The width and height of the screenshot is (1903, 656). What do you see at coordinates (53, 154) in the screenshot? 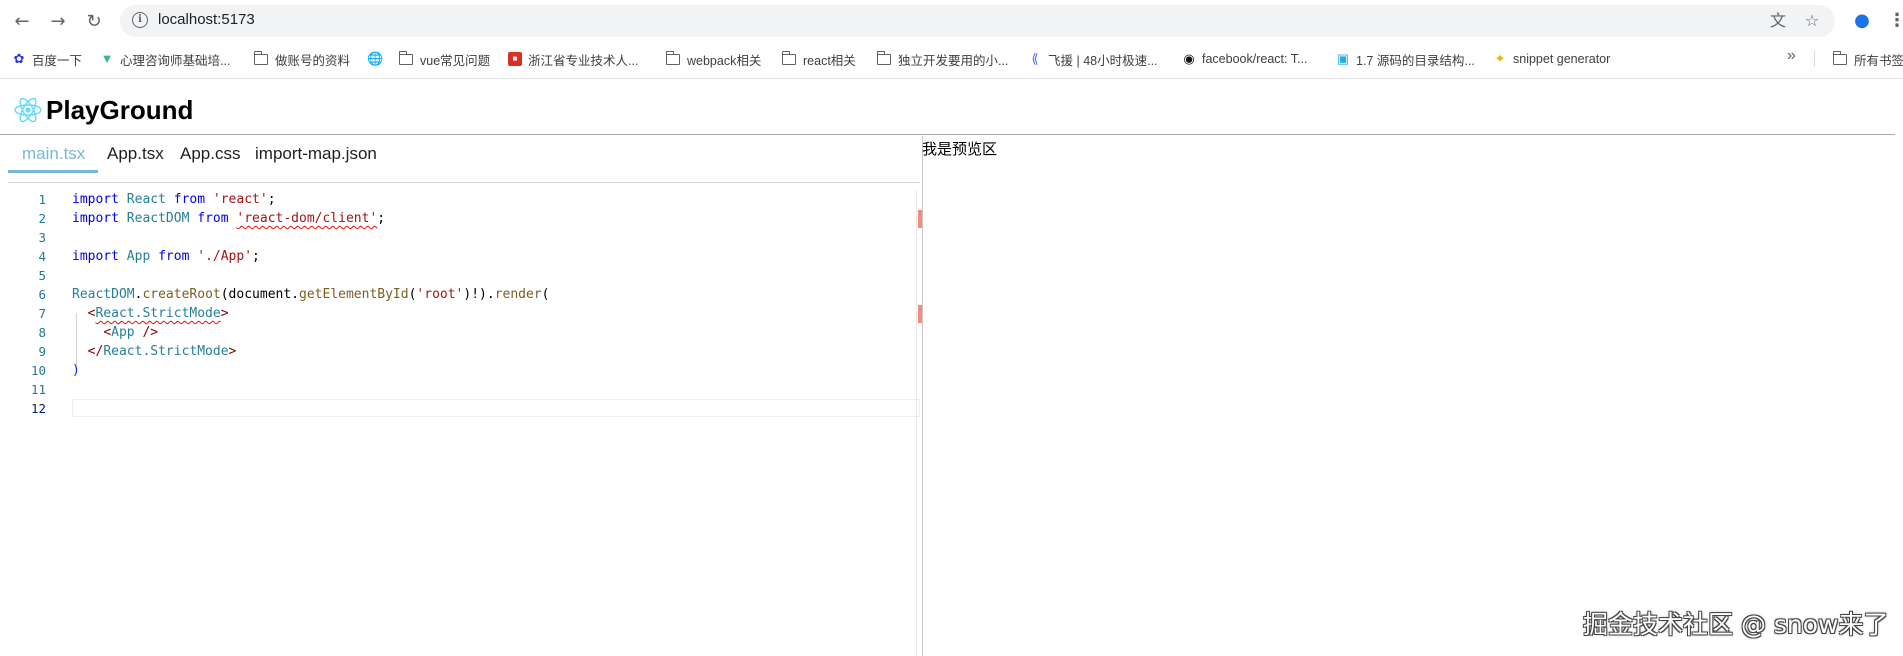
I see `tab-main-tsx: main.tsx` at bounding box center [53, 154].